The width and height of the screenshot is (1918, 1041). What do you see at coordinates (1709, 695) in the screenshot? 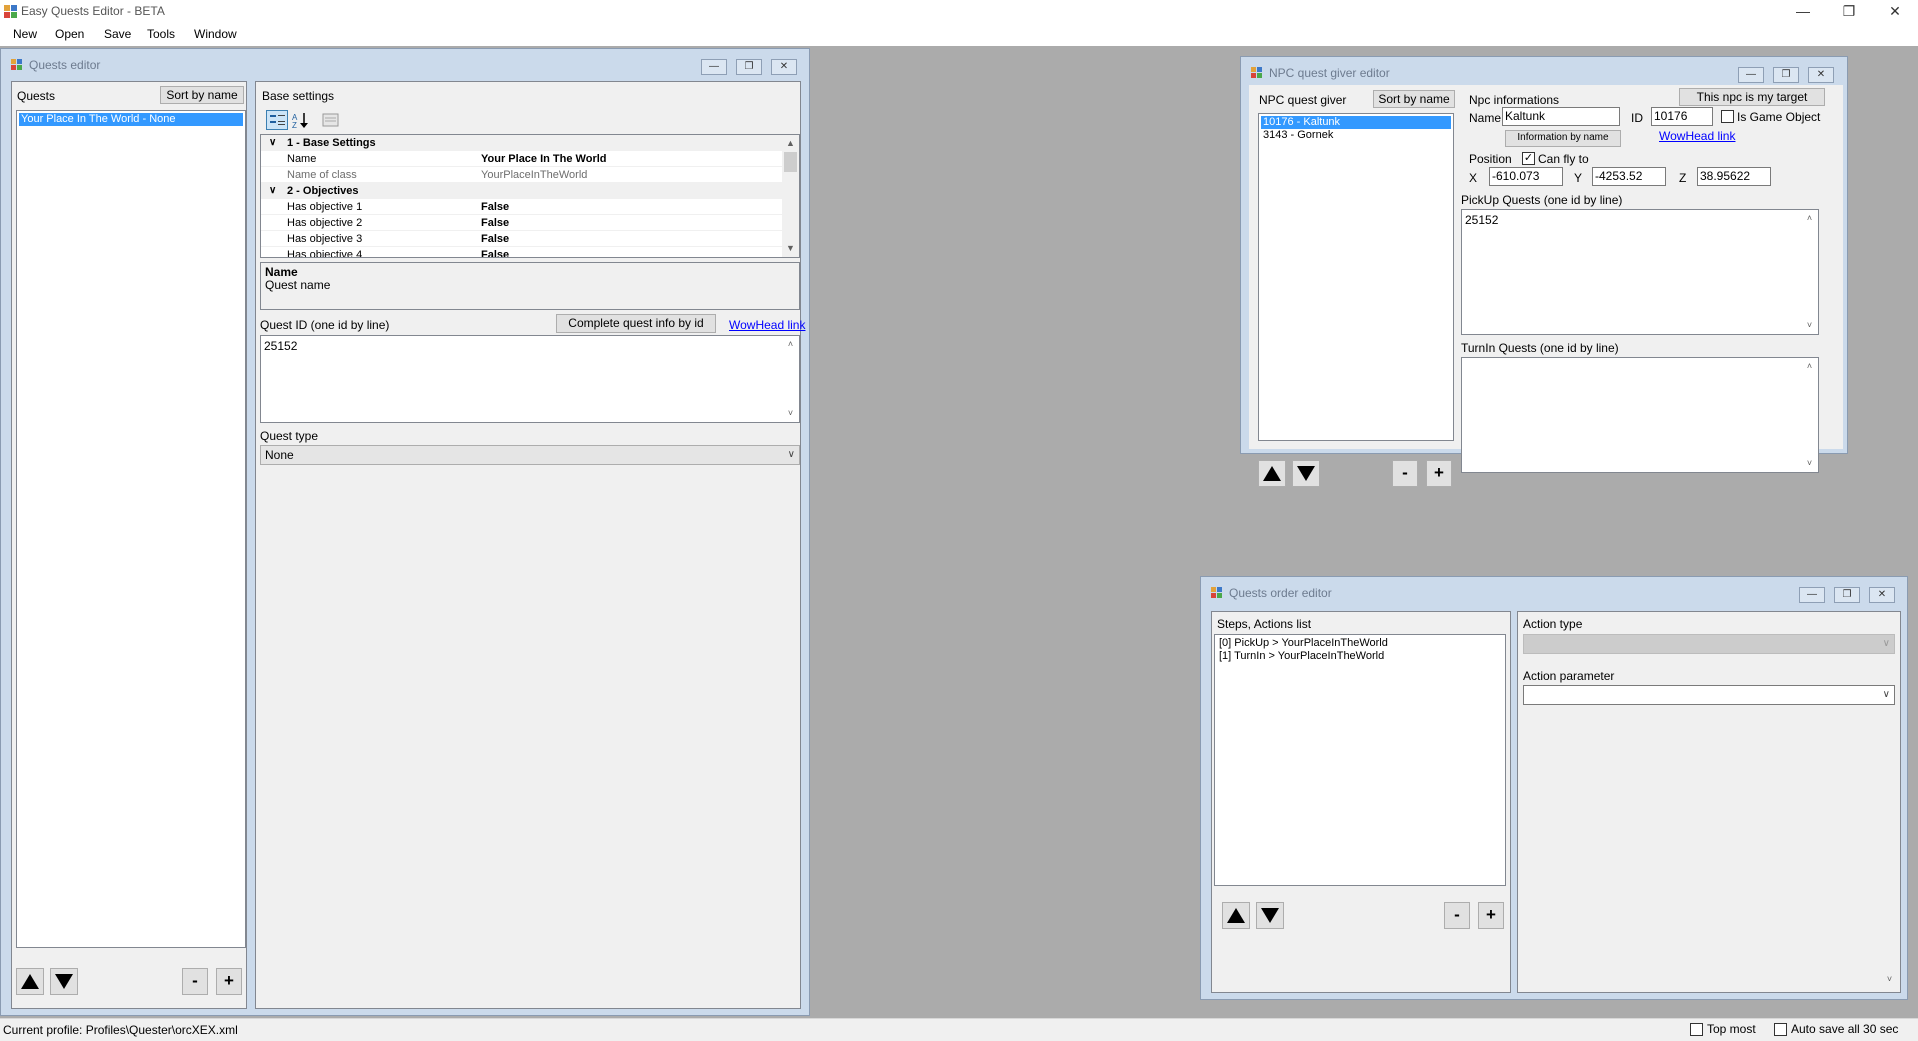
I see `action-parameter-select: ∨` at bounding box center [1709, 695].